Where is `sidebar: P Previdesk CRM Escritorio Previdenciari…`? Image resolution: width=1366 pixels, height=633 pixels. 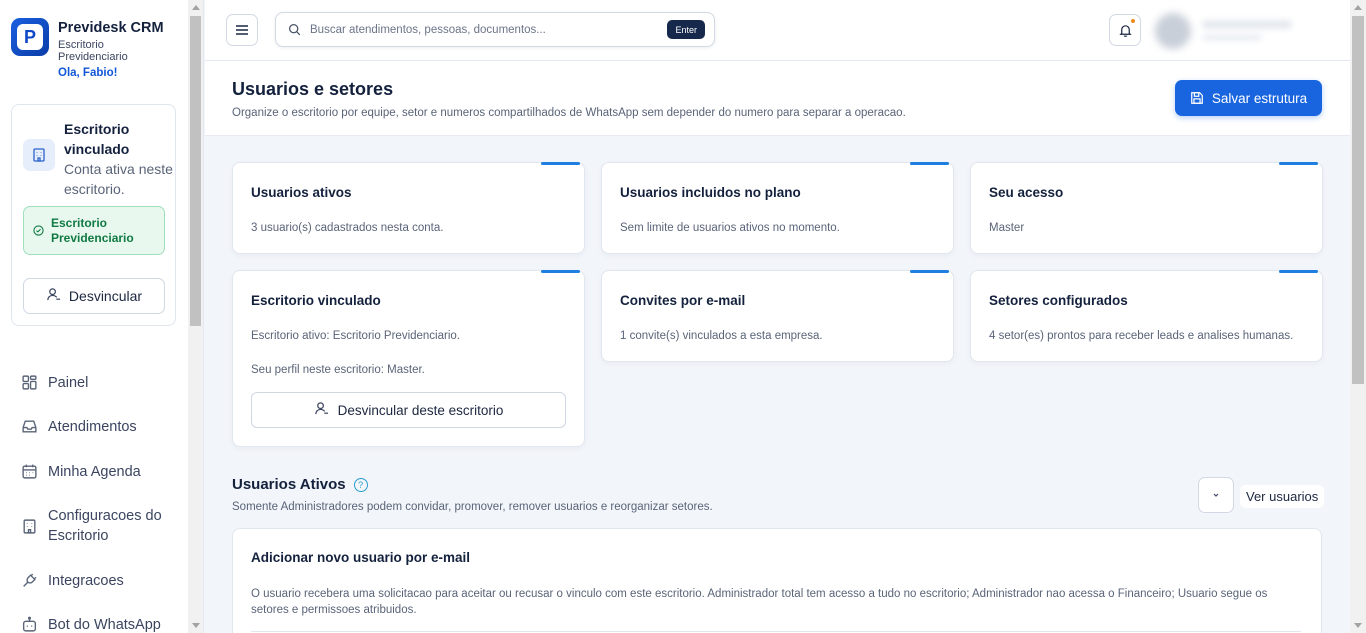 sidebar: P Previdesk CRM Escritorio Previdenciari… is located at coordinates (102, 316).